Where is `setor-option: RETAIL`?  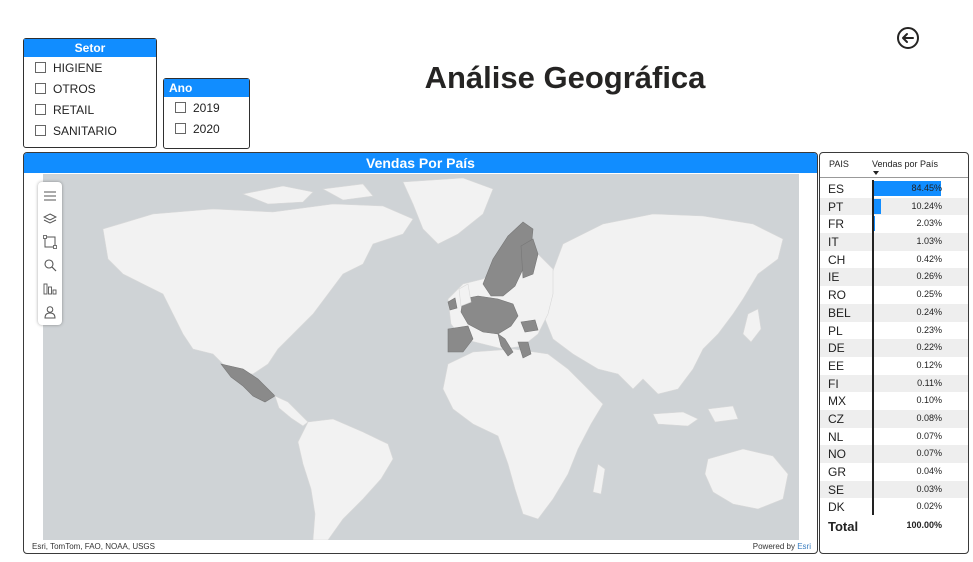
setor-option: RETAIL is located at coordinates (90, 109).